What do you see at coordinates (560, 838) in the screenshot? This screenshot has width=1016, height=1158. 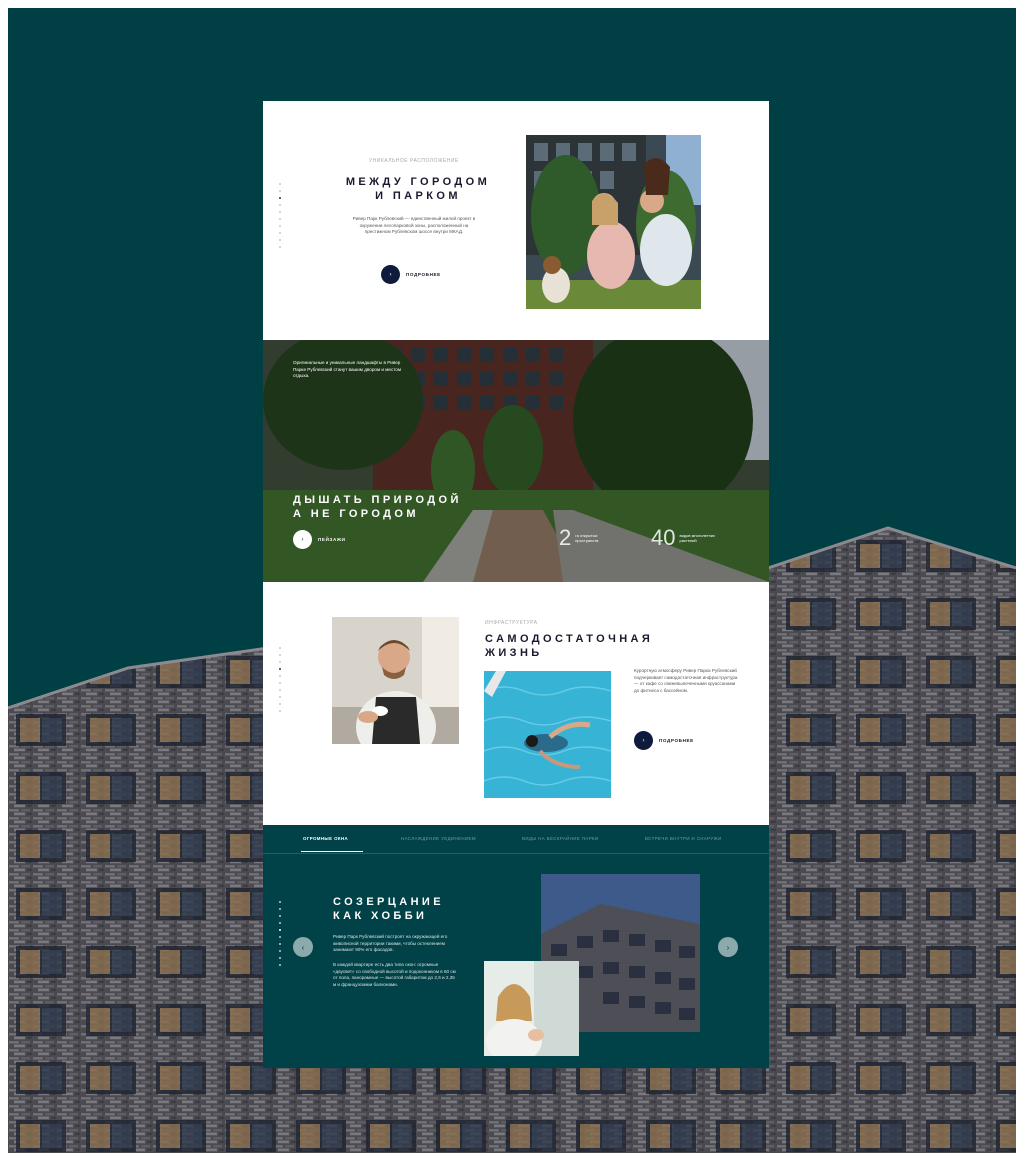 I see `tab-park-views: ВИДЫ НА БЕСКРАЙНИЕ ПАРКИ` at bounding box center [560, 838].